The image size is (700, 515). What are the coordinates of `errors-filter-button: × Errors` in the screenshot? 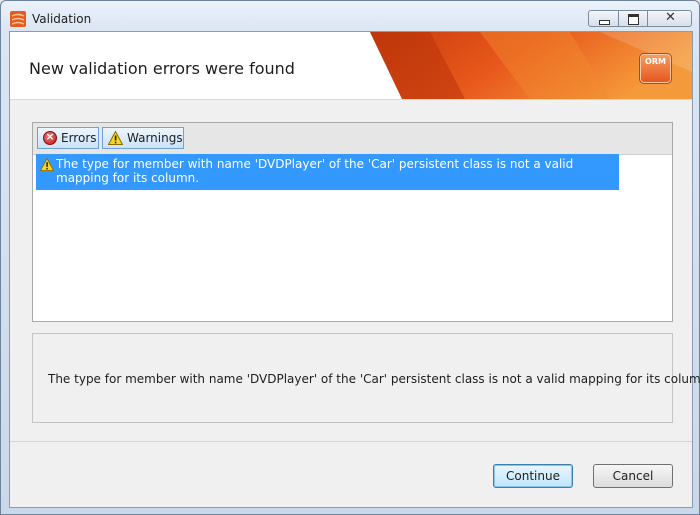 It's located at (68, 138).